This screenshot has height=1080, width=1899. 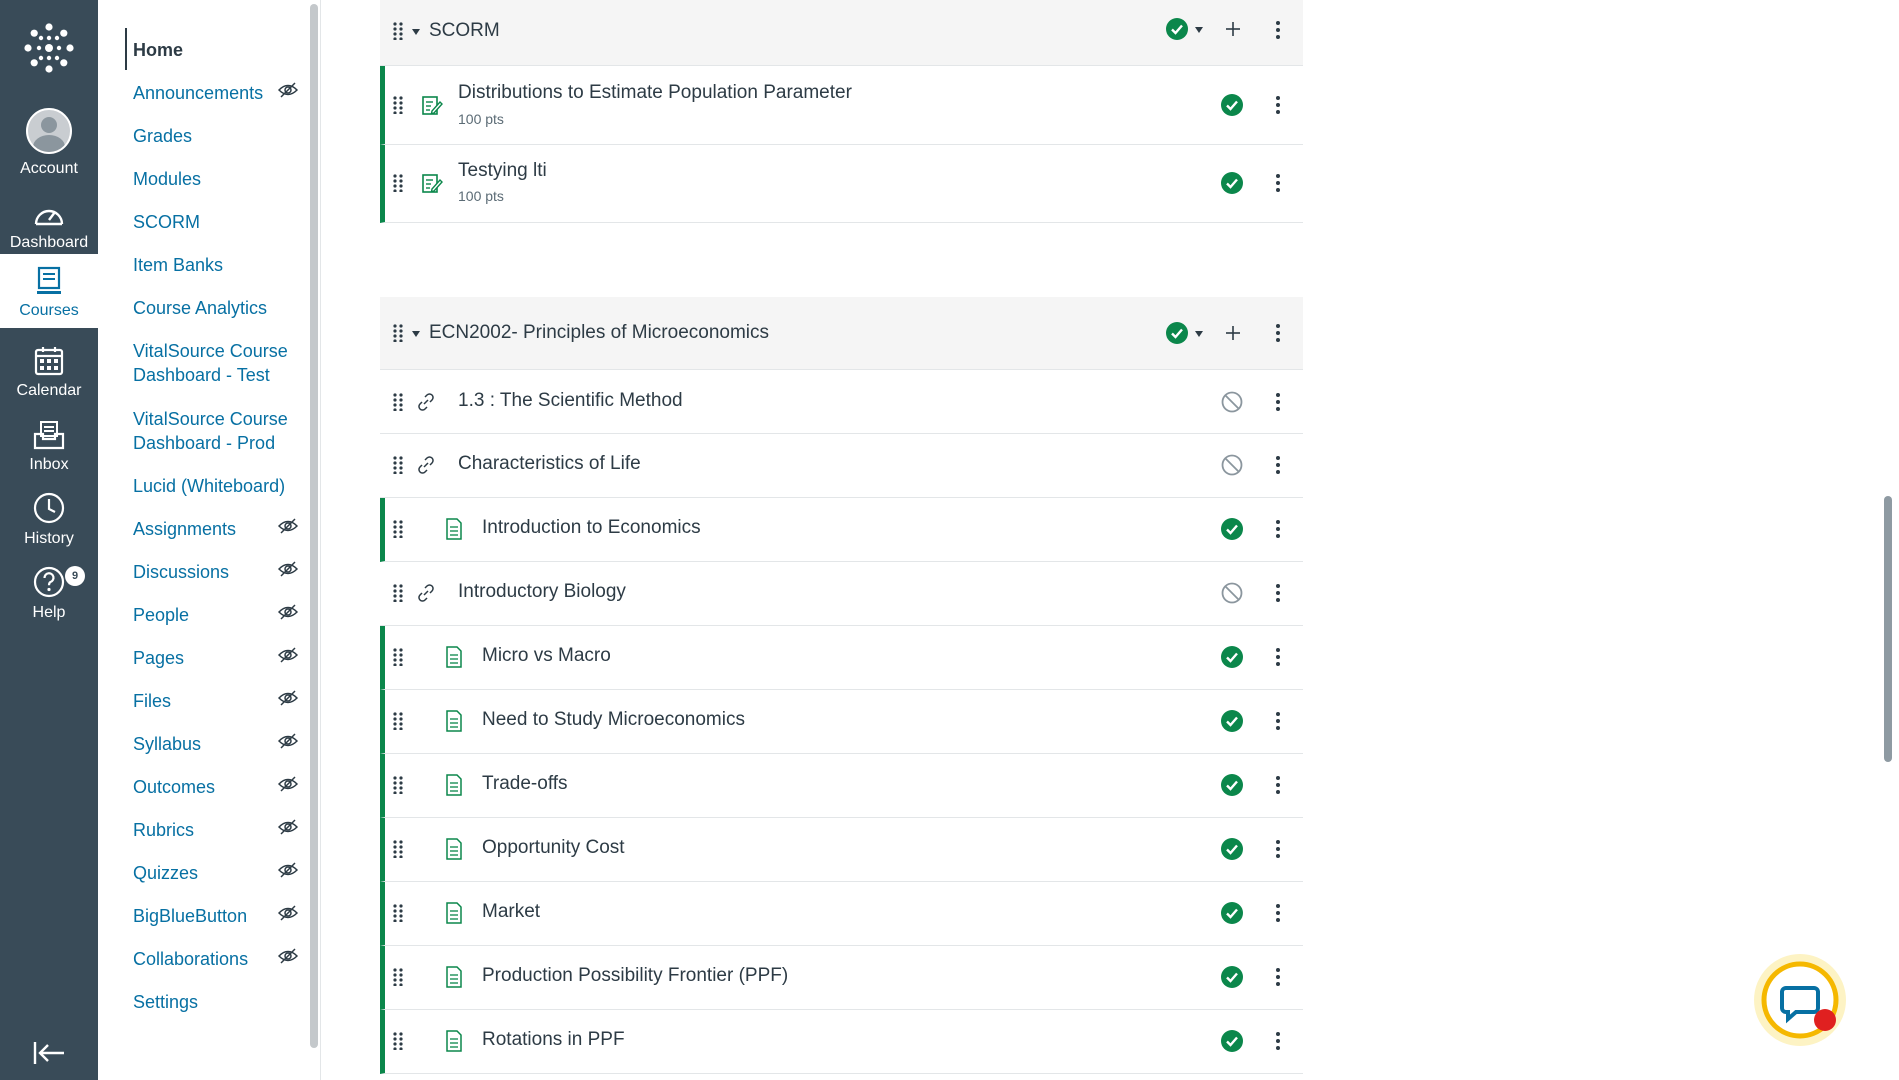 What do you see at coordinates (220, 136) in the screenshot?
I see `course-nav-grades: Grades` at bounding box center [220, 136].